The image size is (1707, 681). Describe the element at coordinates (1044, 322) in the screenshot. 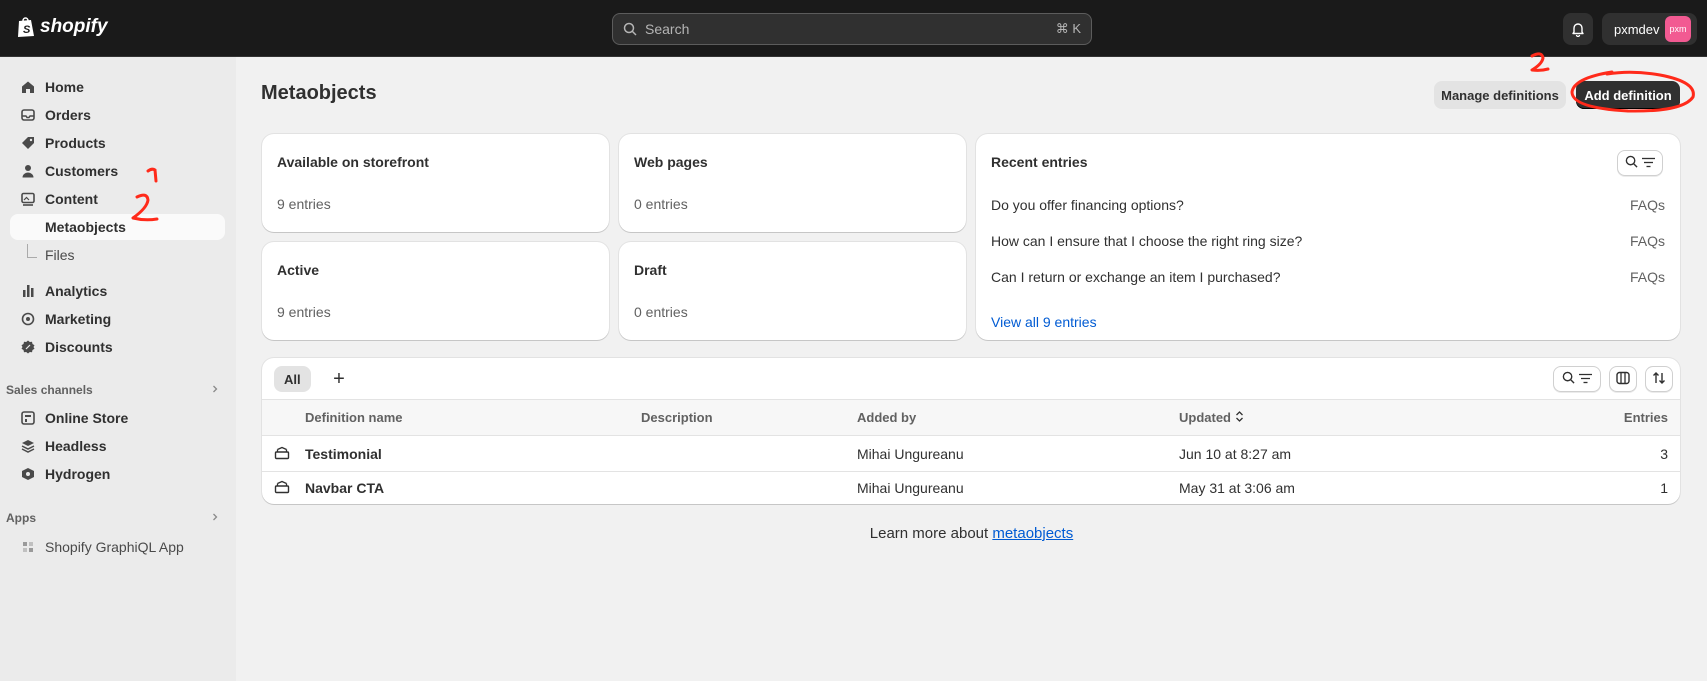

I see `view-all-entries-link: View all 9 entries` at that location.